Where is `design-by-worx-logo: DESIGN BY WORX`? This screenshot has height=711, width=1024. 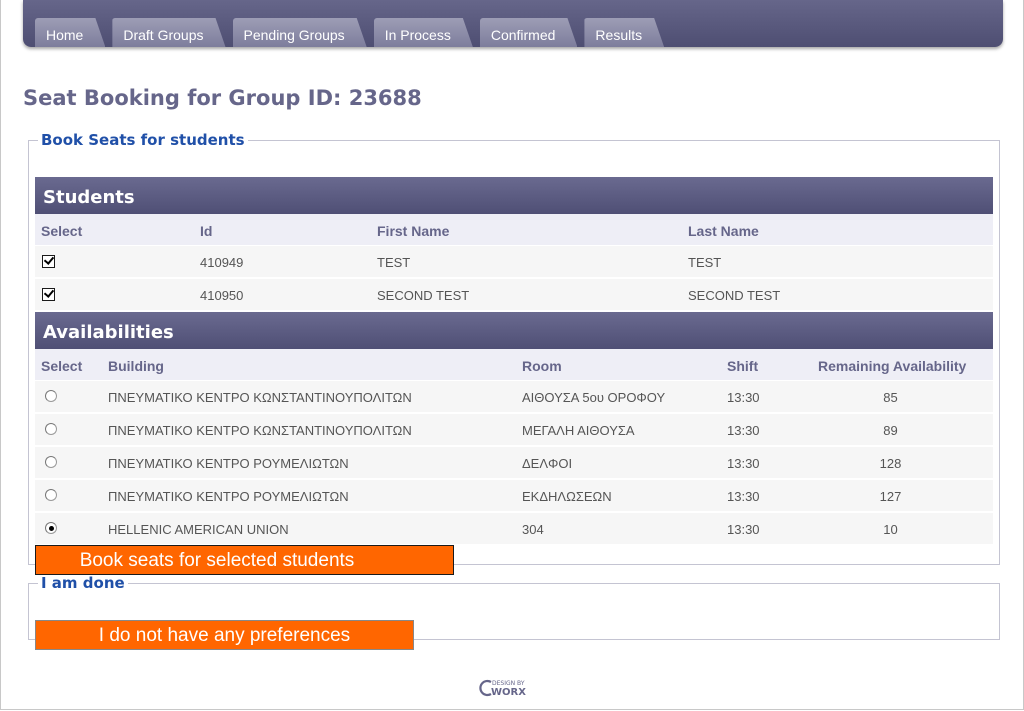 design-by-worx-logo: DESIGN BY WORX is located at coordinates (502, 688).